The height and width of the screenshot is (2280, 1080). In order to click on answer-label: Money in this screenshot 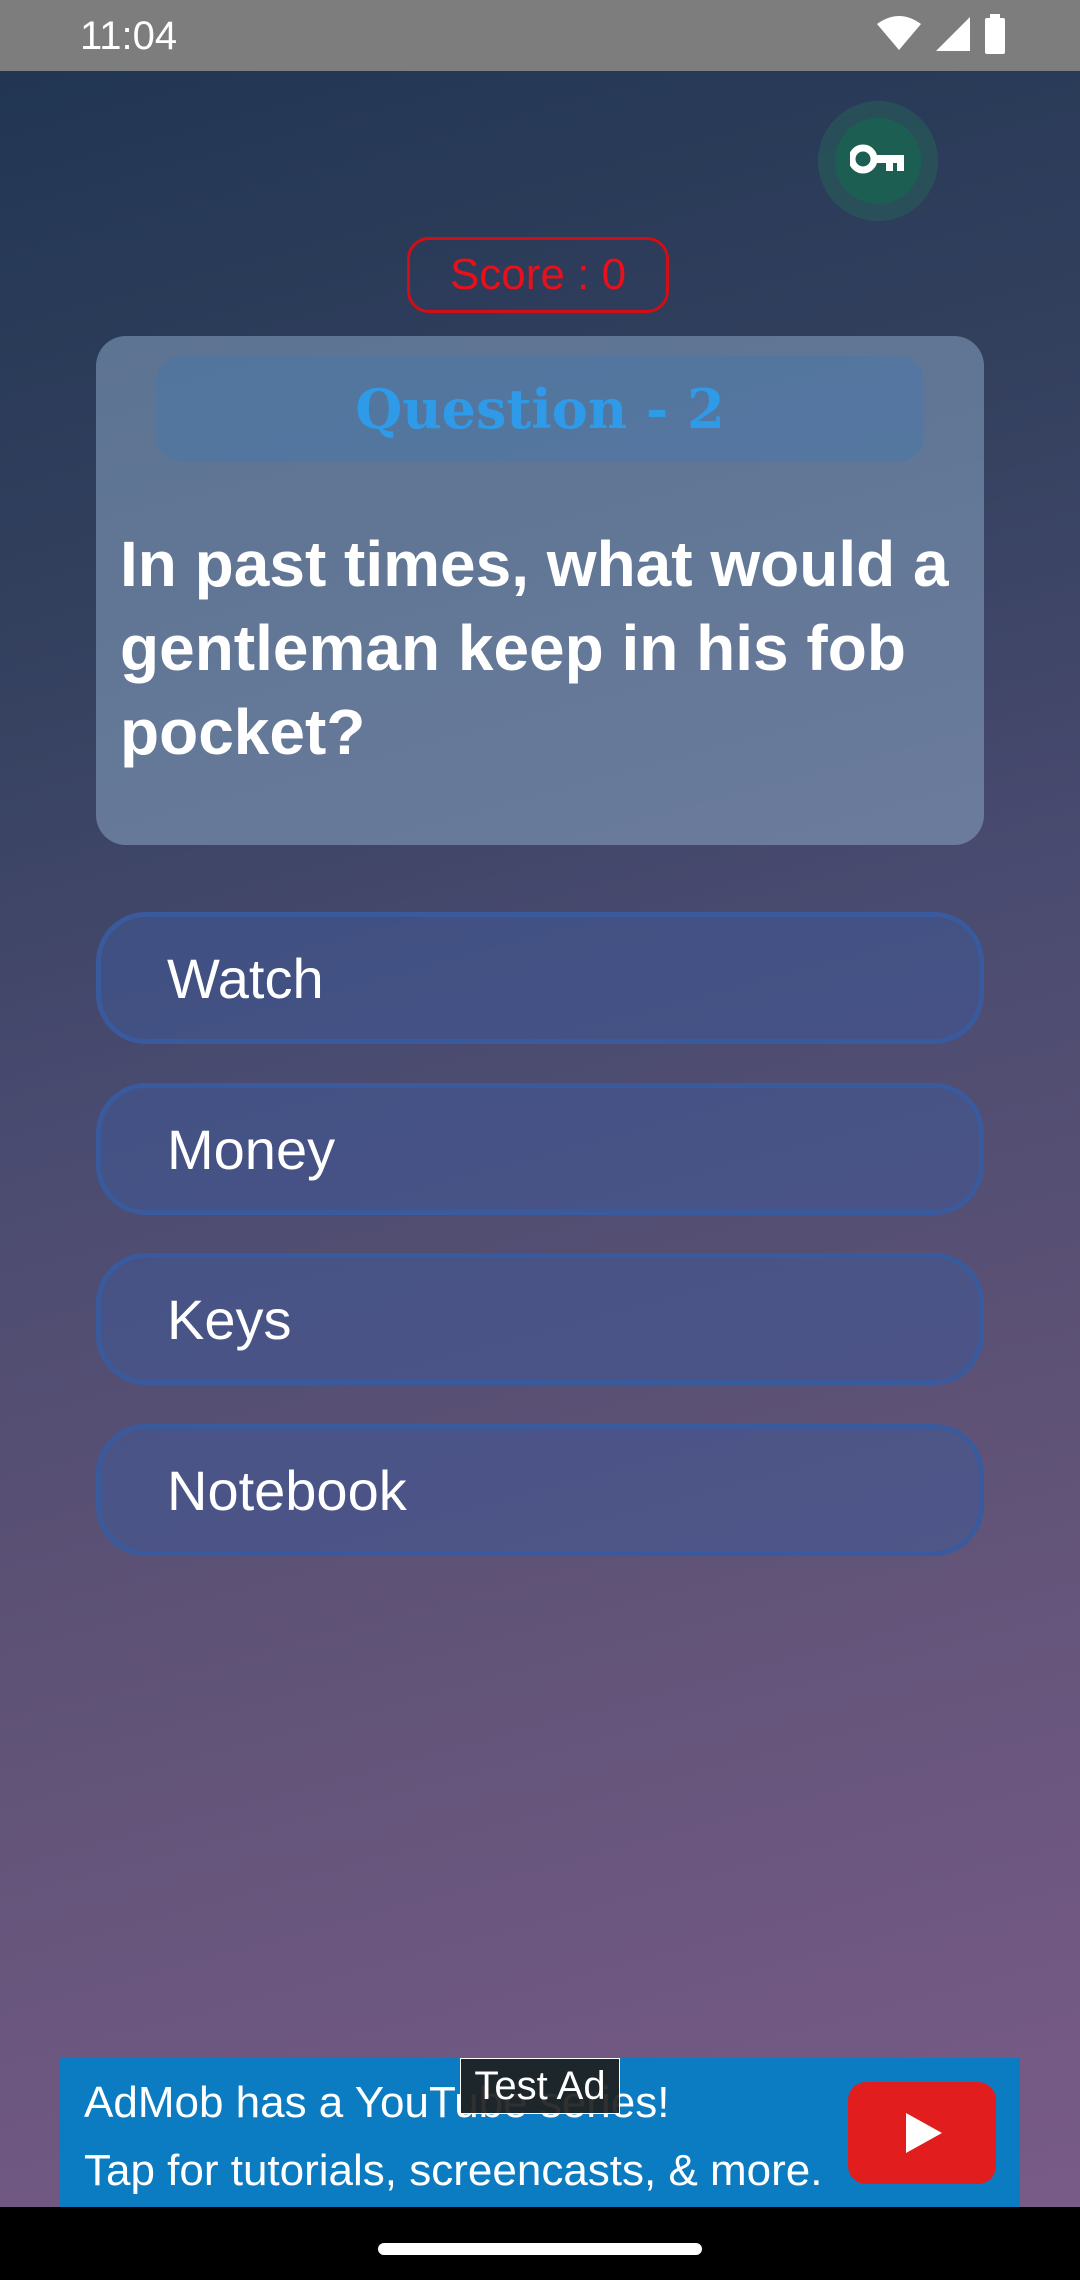, I will do `click(251, 1149)`.